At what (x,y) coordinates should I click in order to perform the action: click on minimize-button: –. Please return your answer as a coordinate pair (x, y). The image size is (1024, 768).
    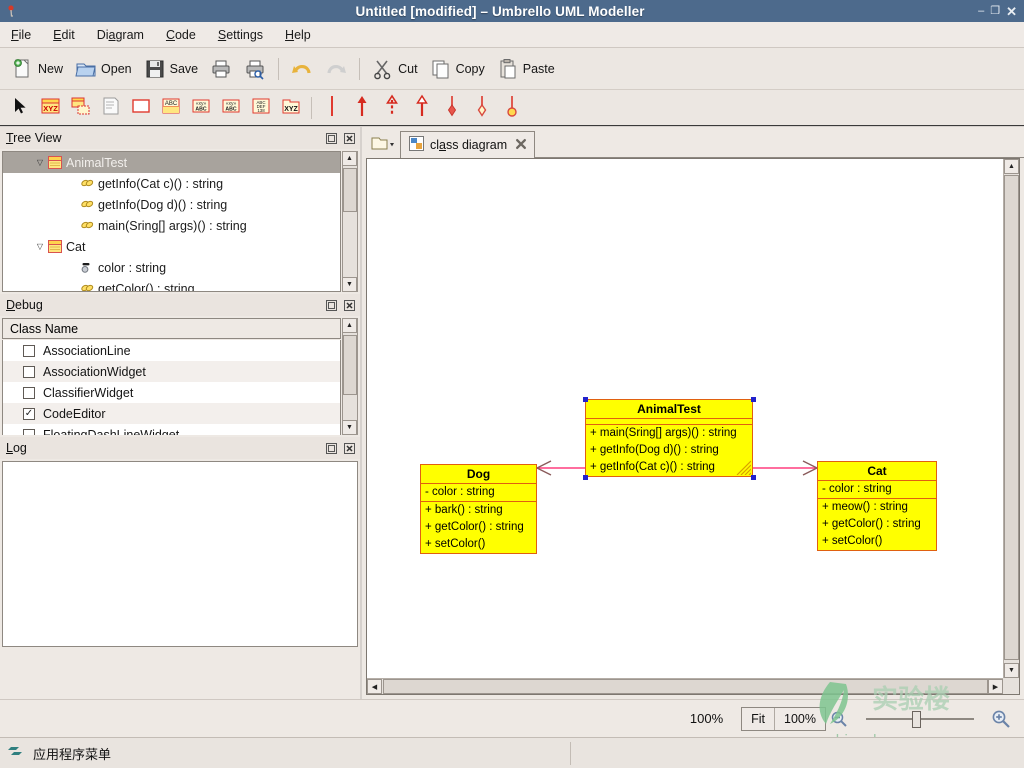
    Looking at the image, I should click on (981, 11).